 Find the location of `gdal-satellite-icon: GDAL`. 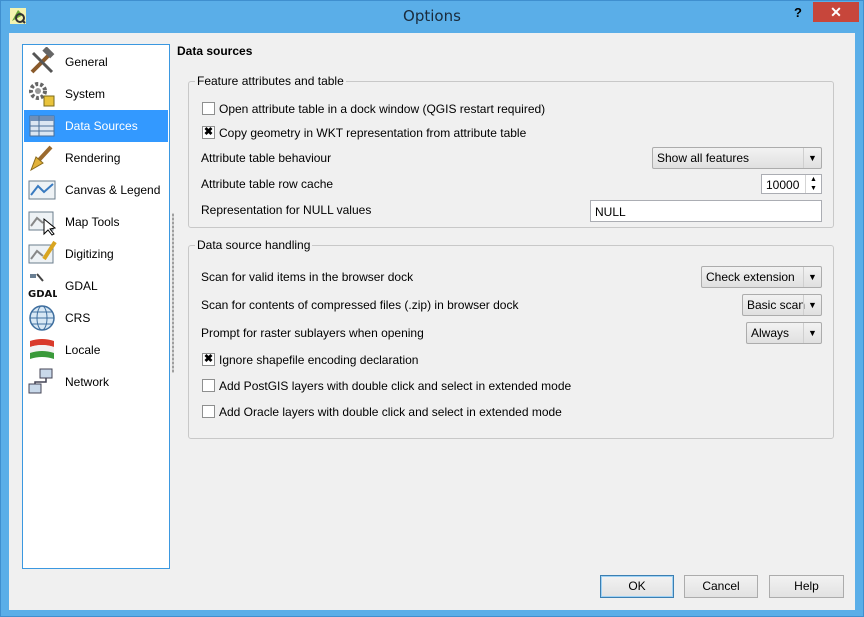

gdal-satellite-icon: GDAL is located at coordinates (42, 286).